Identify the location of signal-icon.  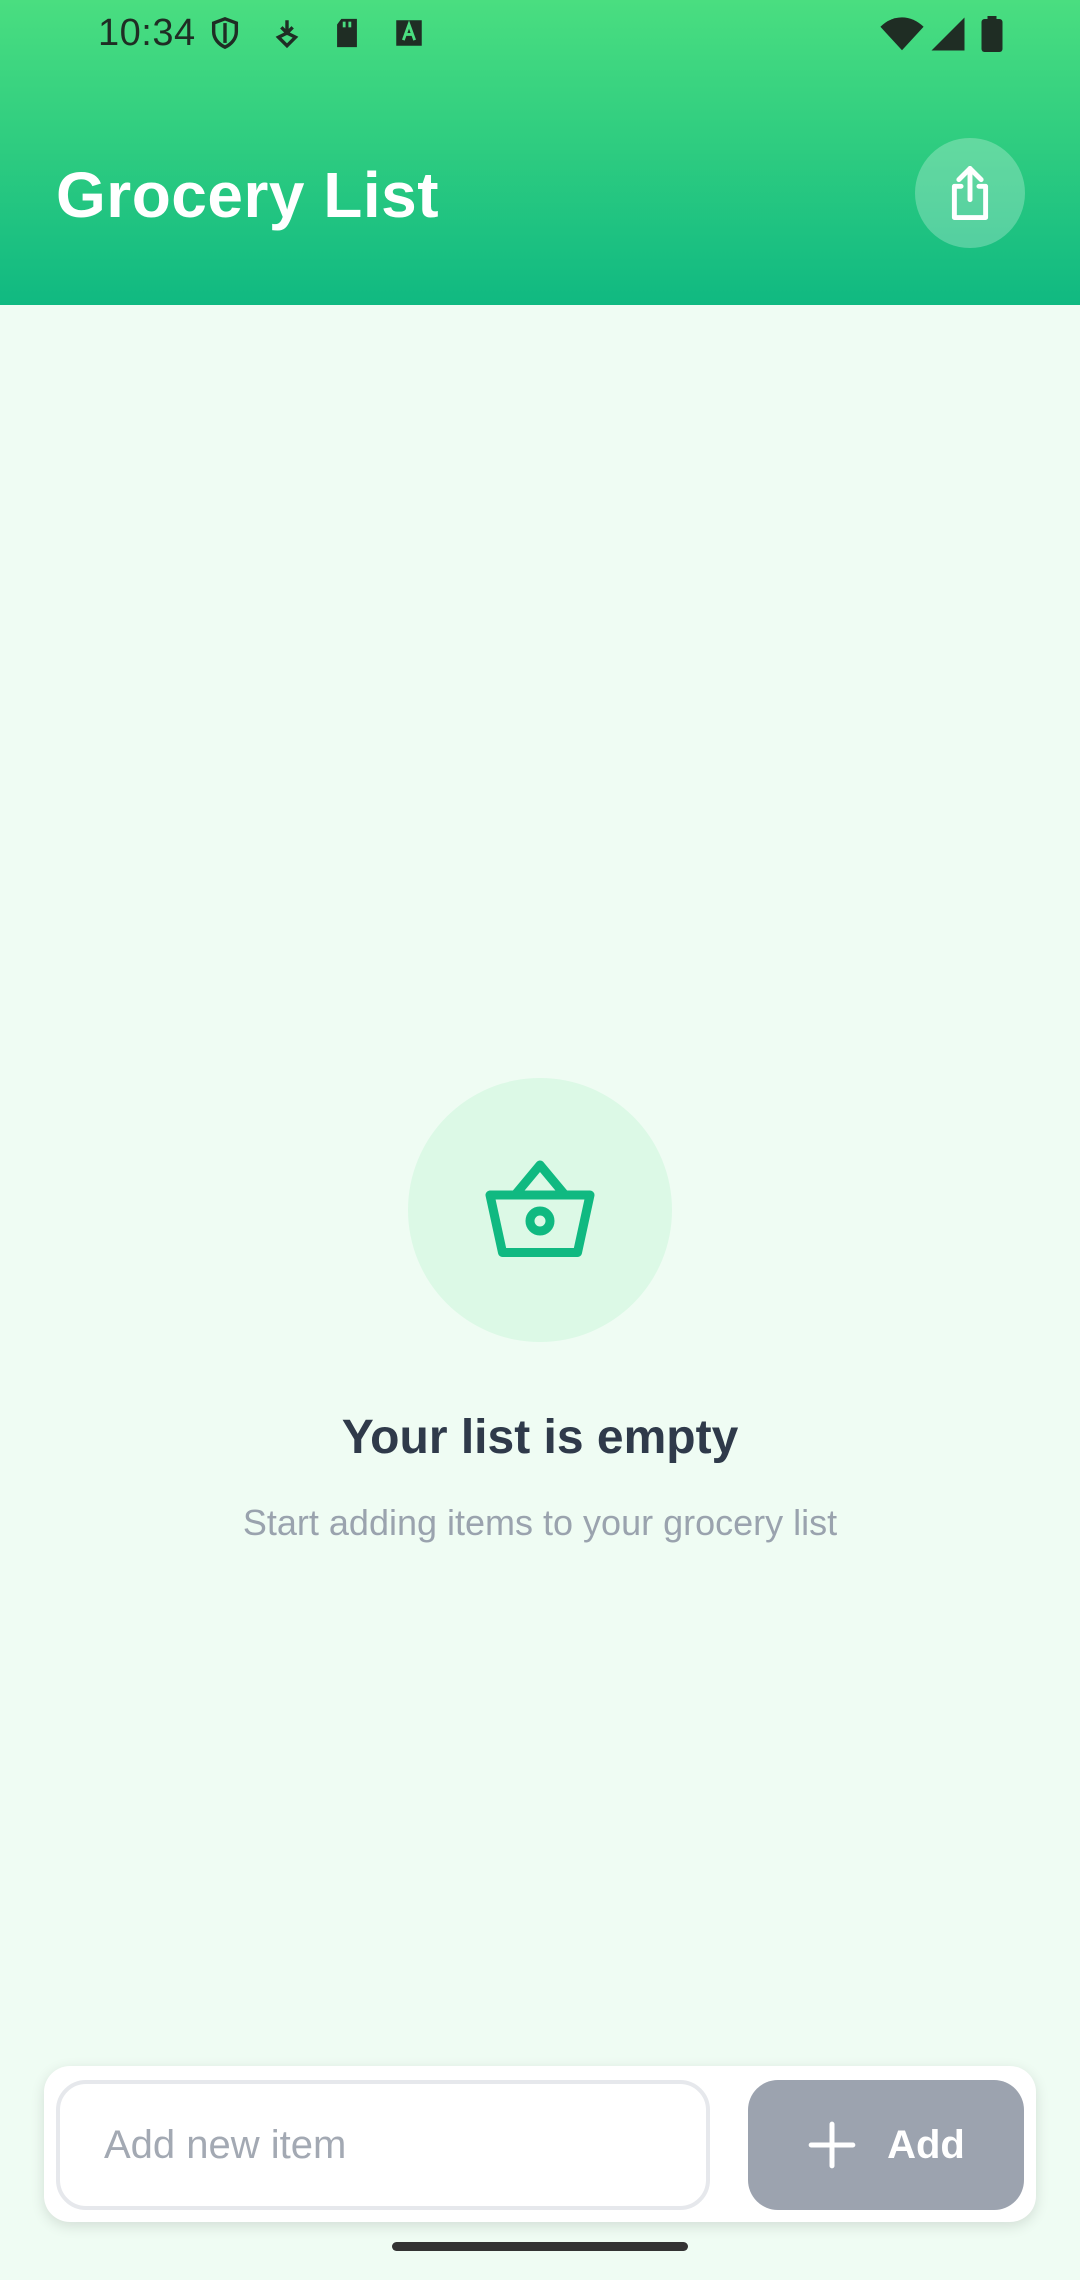
(948, 34).